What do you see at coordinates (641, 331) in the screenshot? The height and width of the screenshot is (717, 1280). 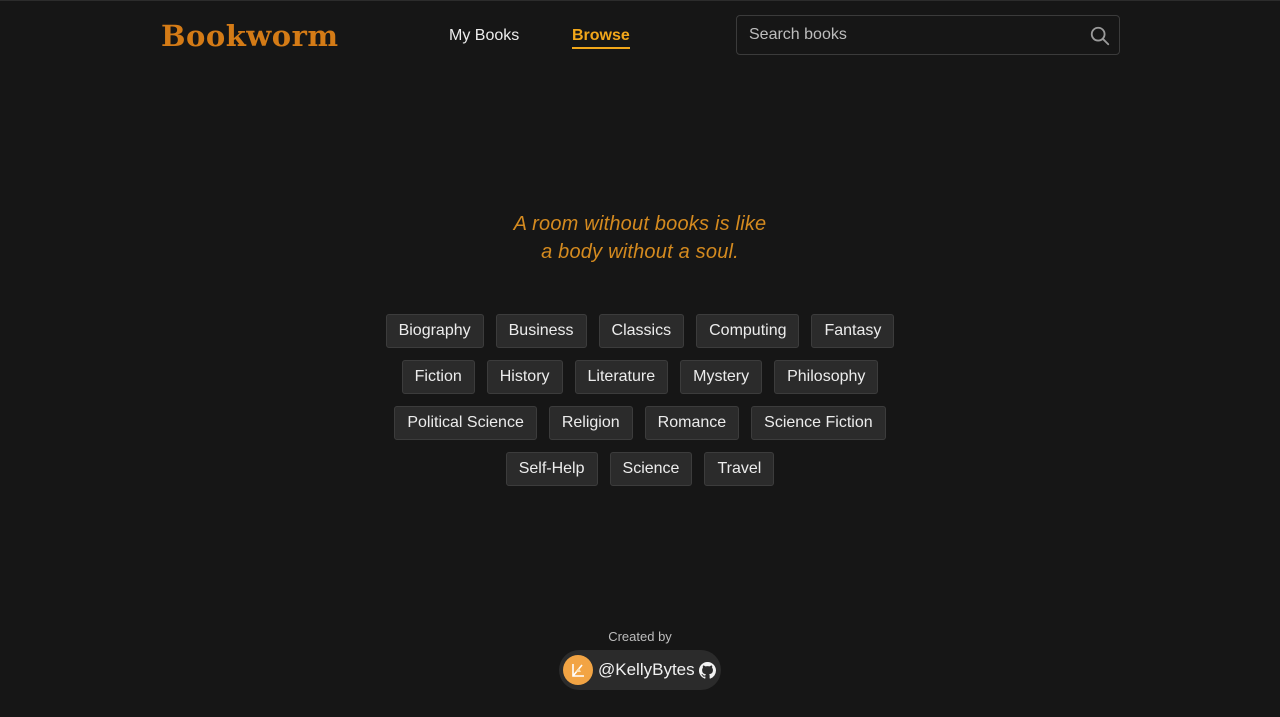 I see `genre-chip-classics: Classics` at bounding box center [641, 331].